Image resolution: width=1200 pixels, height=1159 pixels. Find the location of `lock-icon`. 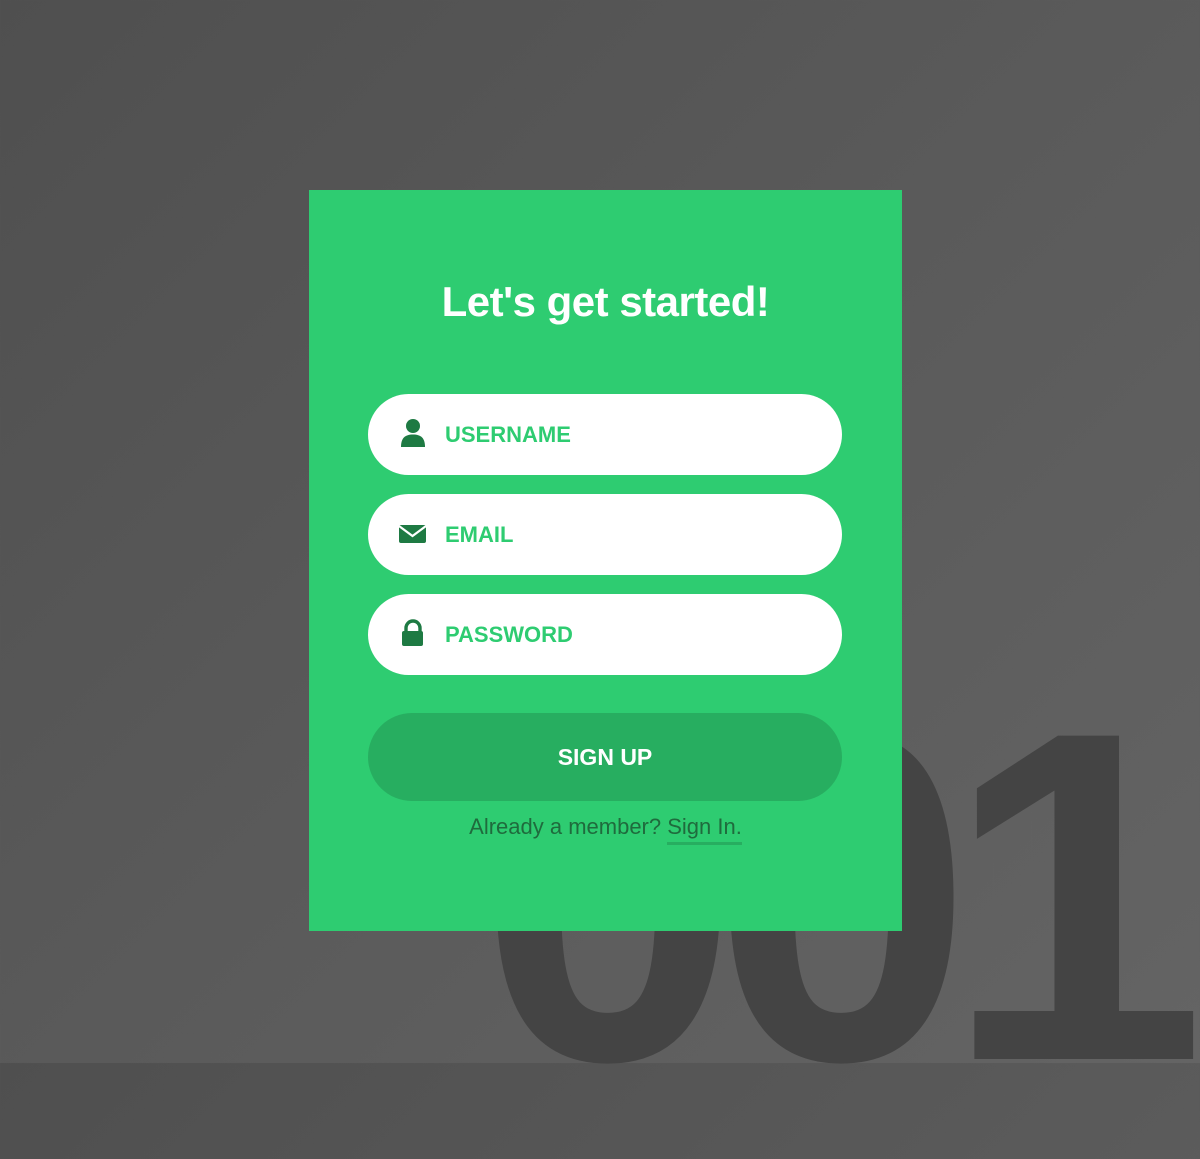

lock-icon is located at coordinates (413, 633).